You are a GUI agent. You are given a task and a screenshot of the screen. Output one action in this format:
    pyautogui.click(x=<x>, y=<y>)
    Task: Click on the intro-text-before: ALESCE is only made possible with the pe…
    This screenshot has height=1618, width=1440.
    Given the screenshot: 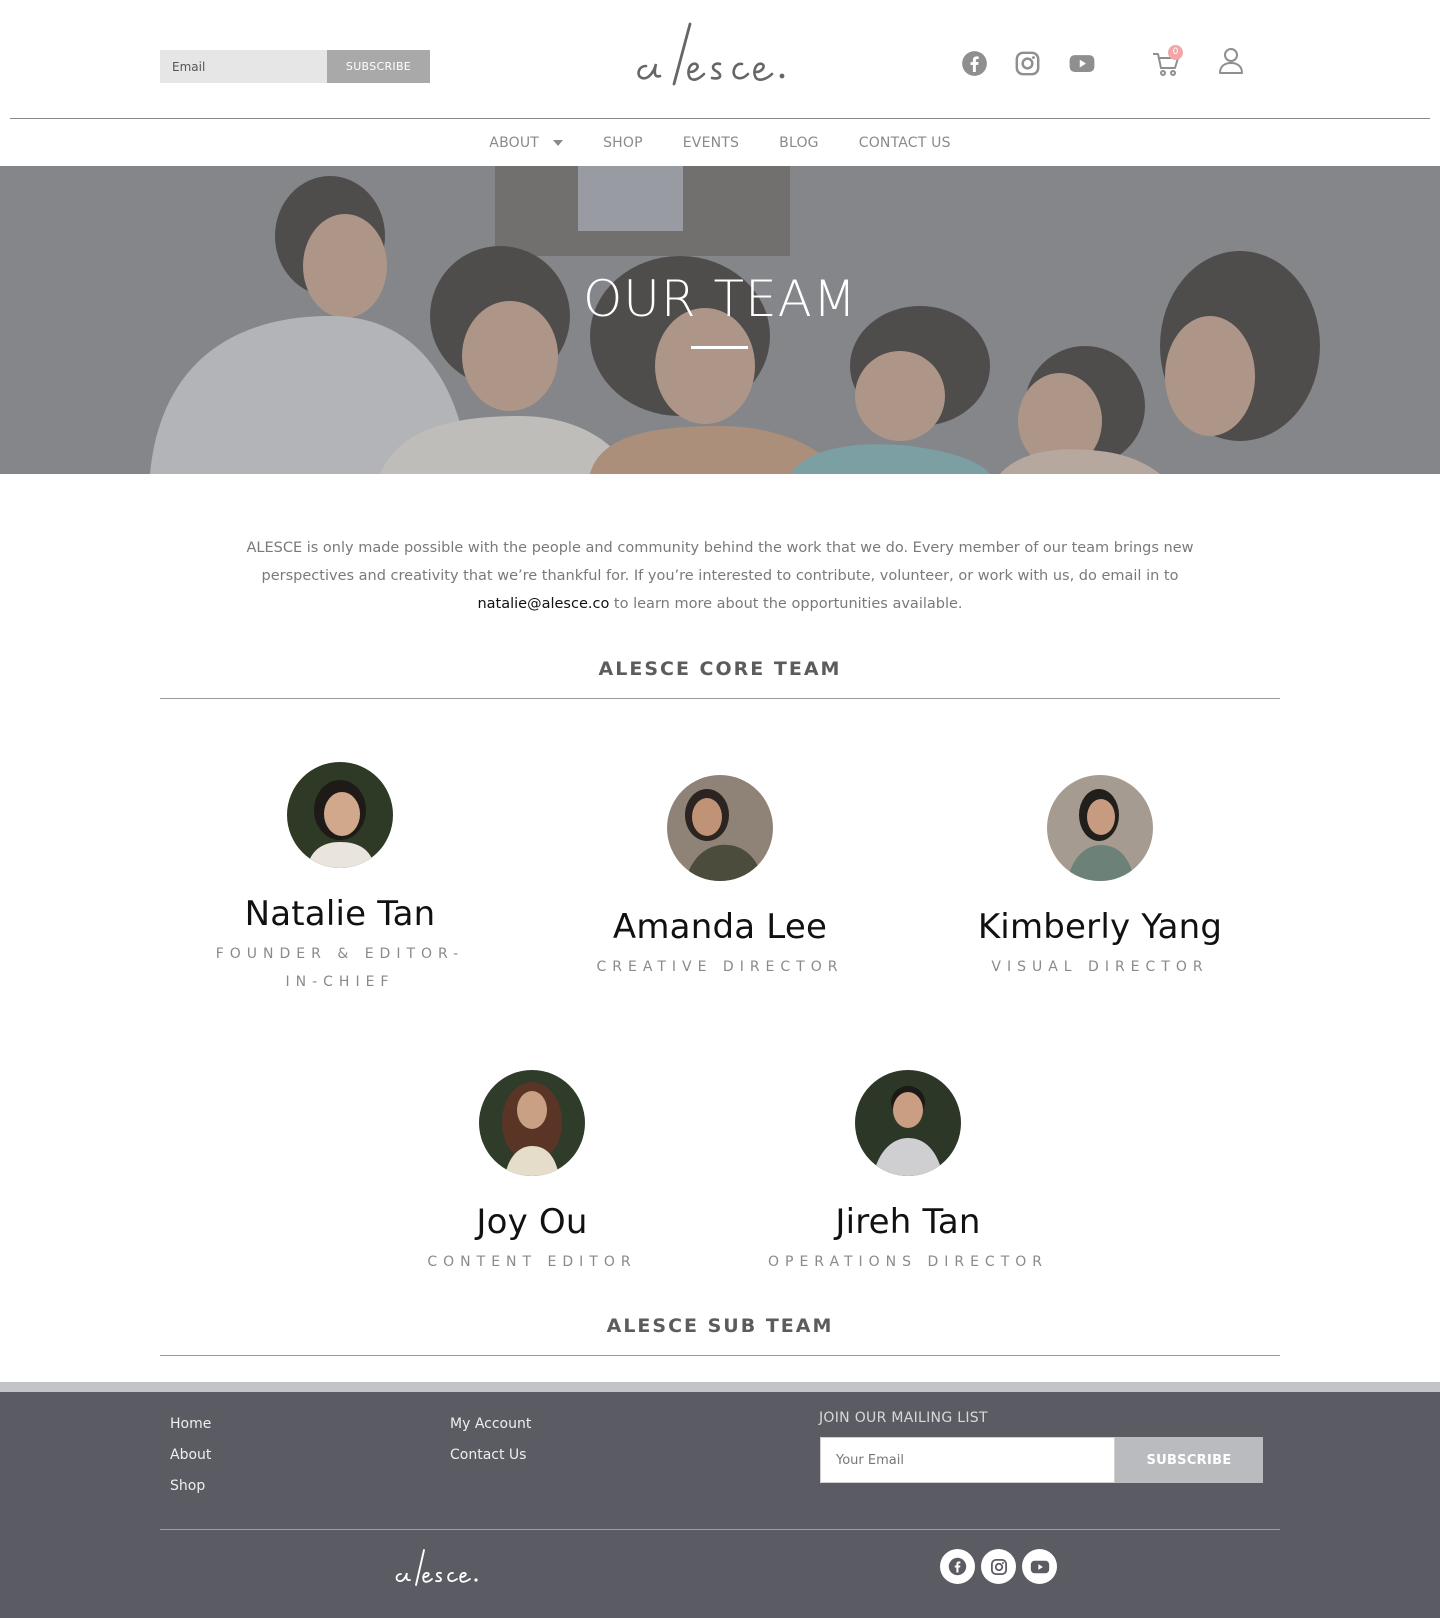 What is the action you would take?
    pyautogui.click(x=720, y=562)
    